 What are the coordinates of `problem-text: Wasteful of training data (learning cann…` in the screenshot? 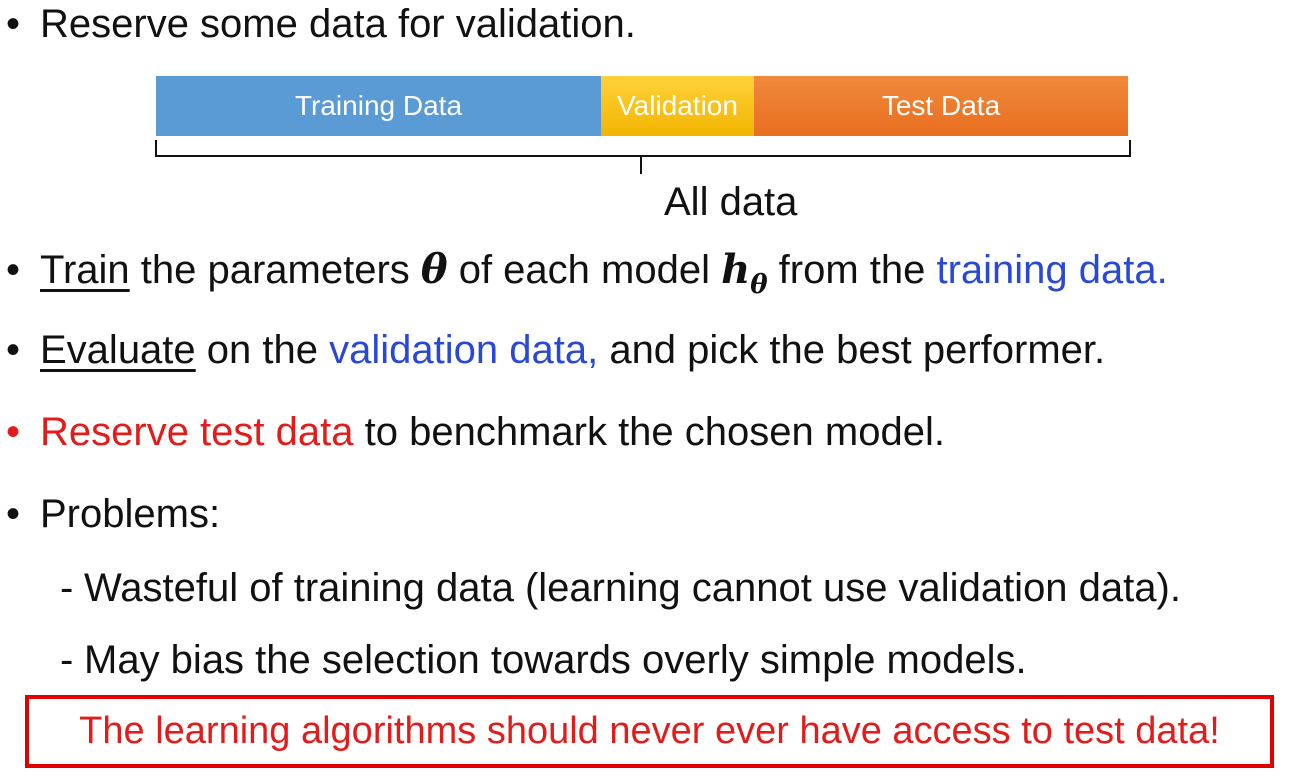 It's located at (632, 588).